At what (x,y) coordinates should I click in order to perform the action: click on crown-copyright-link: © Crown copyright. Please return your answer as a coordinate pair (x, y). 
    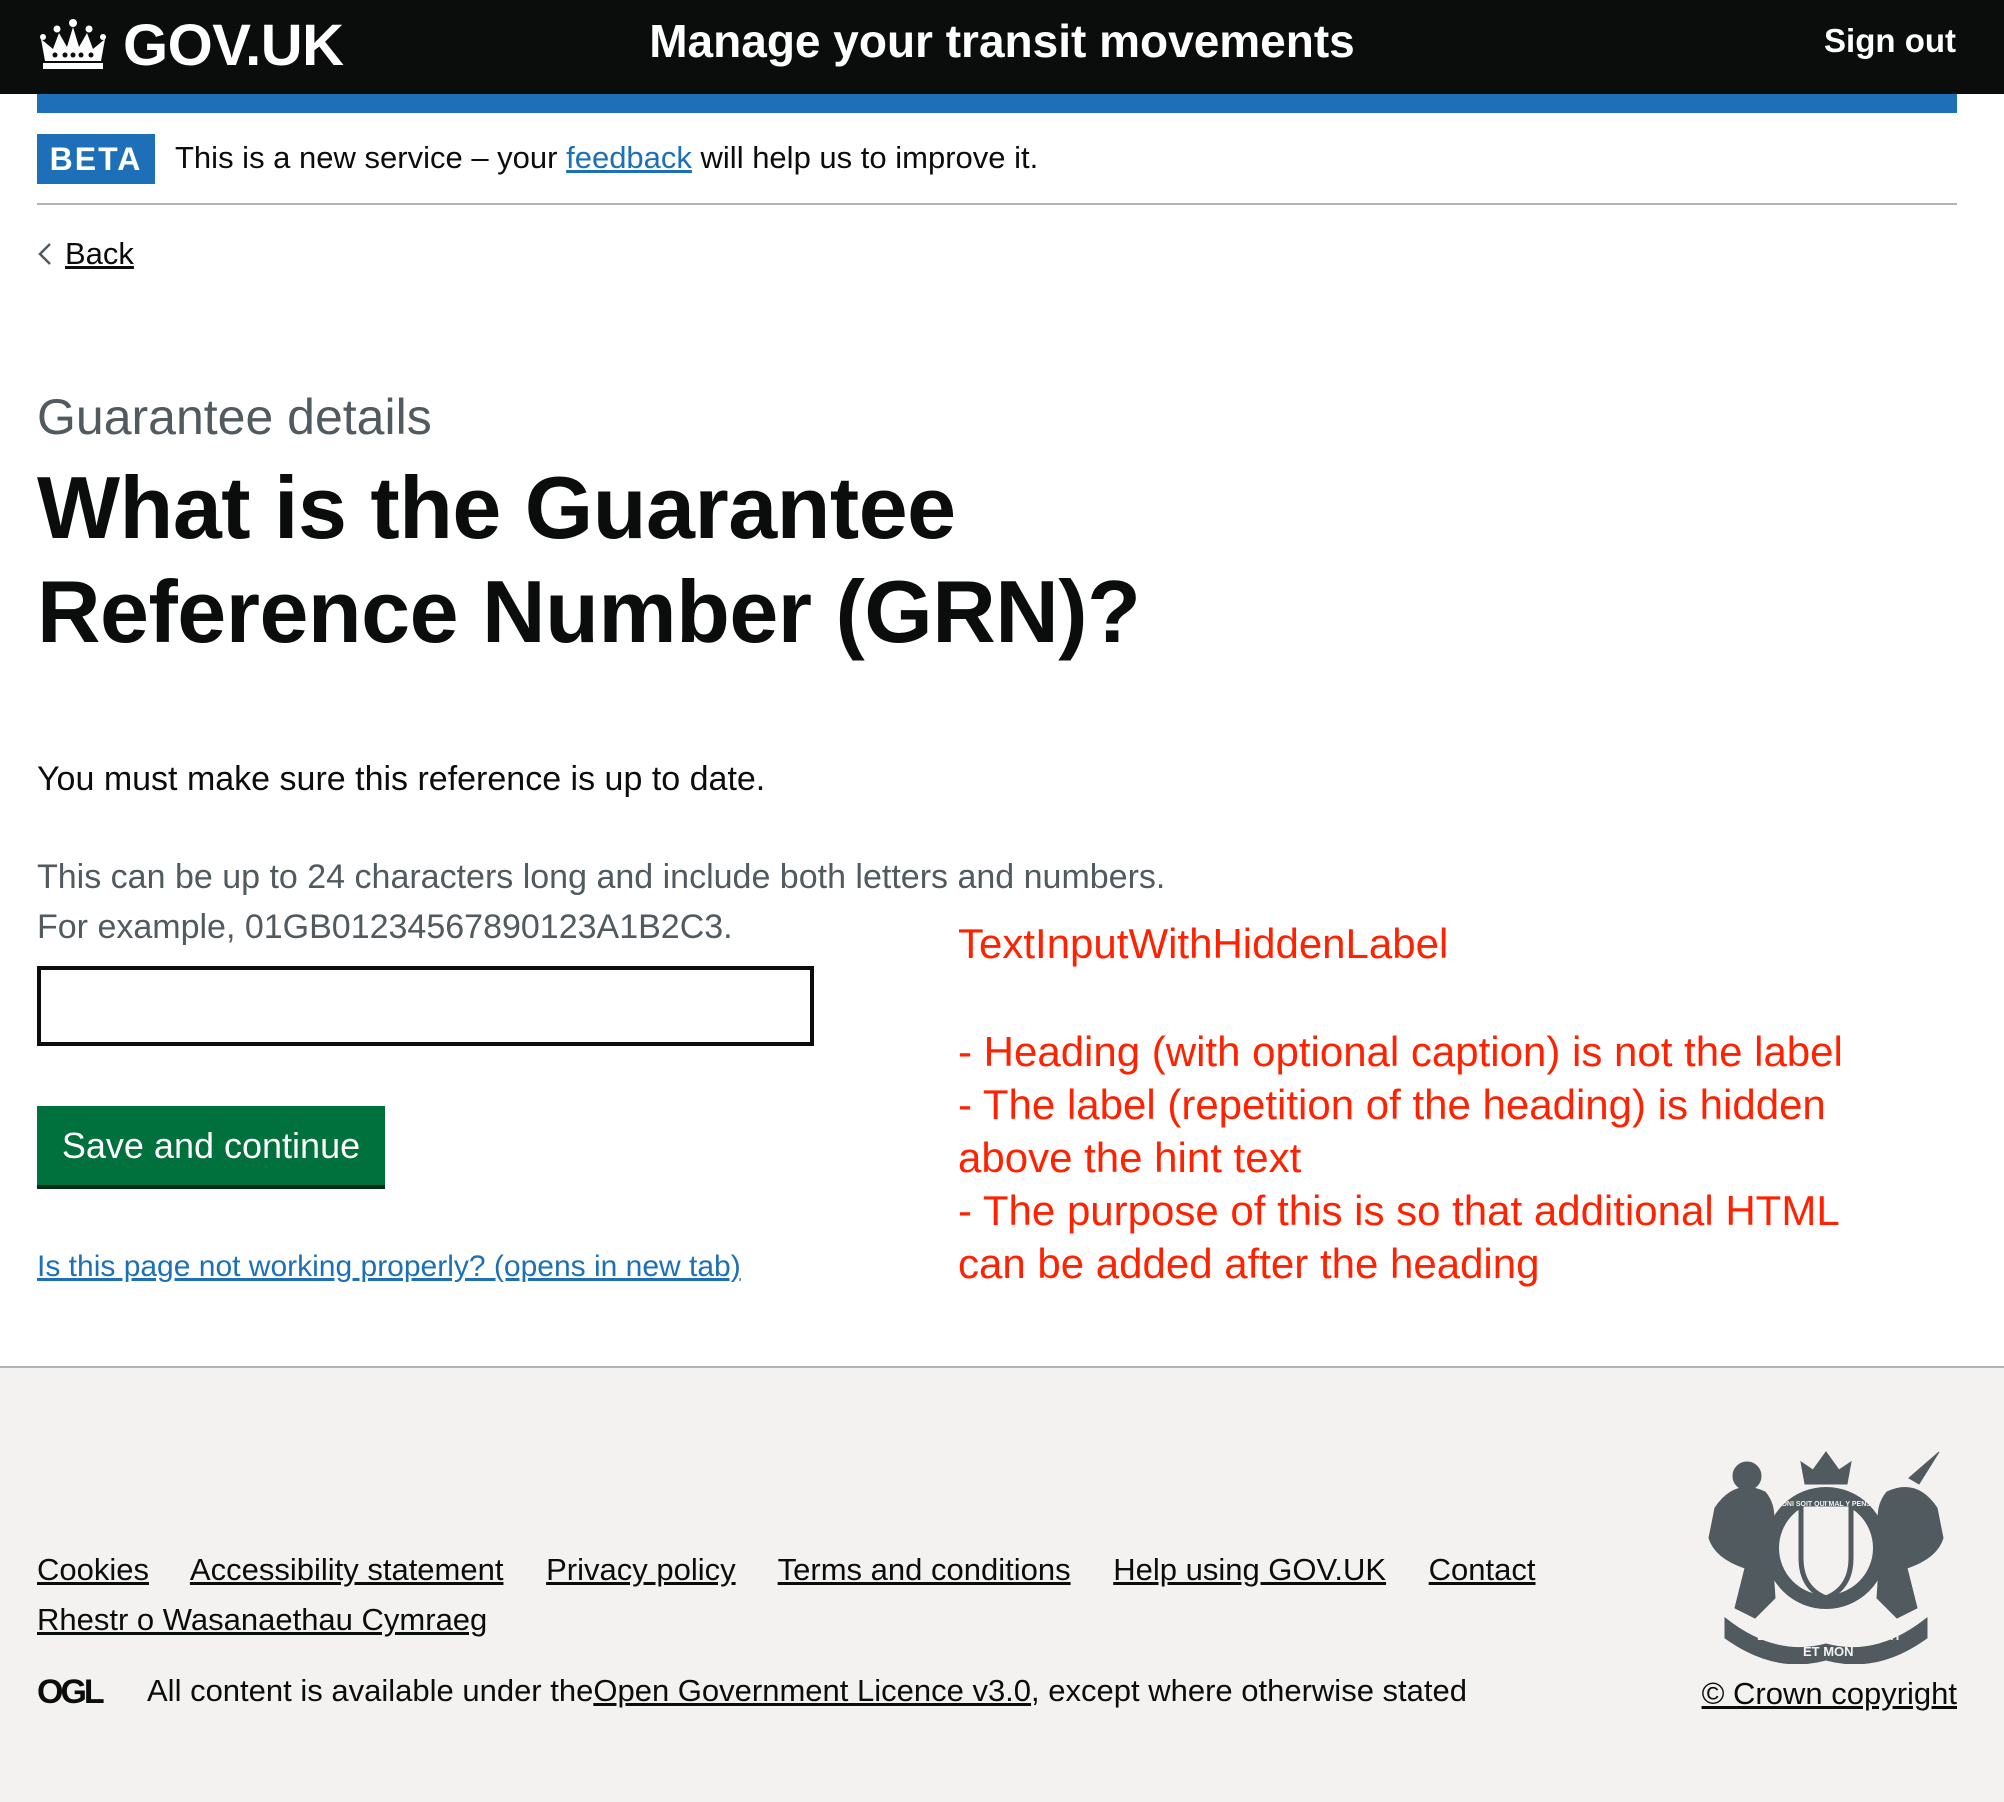
    Looking at the image, I should click on (1829, 1694).